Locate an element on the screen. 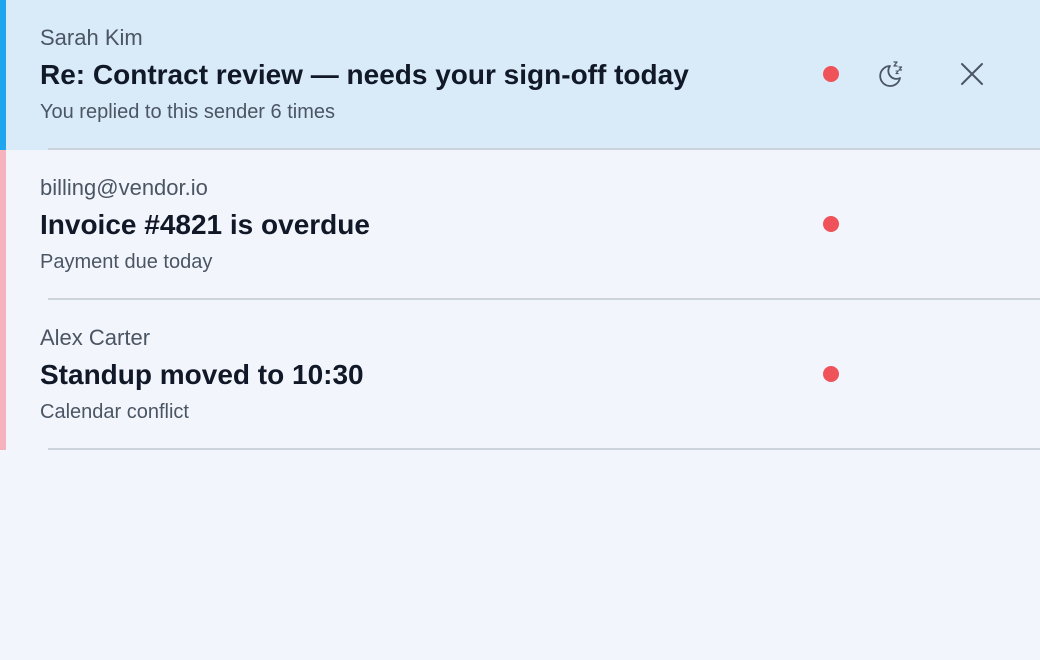 This screenshot has width=1040, height=660. snooze-button is located at coordinates (891, 74).